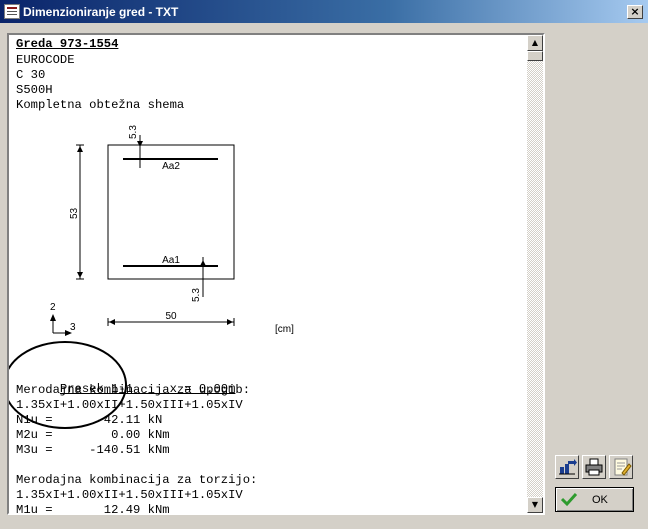  What do you see at coordinates (137, 480) in the screenshot?
I see `torsion-title: Merodajna kombinacija za torzijo:` at bounding box center [137, 480].